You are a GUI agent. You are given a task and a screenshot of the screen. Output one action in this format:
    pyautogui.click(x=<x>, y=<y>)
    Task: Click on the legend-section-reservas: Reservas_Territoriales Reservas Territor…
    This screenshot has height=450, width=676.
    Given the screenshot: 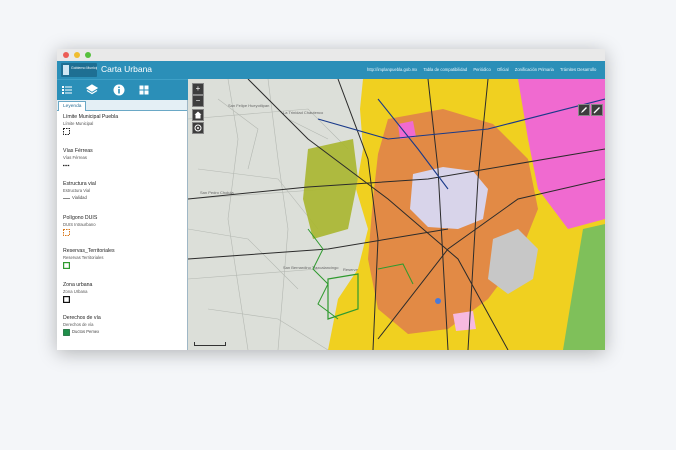 What is the action you would take?
    pyautogui.click(x=123, y=265)
    